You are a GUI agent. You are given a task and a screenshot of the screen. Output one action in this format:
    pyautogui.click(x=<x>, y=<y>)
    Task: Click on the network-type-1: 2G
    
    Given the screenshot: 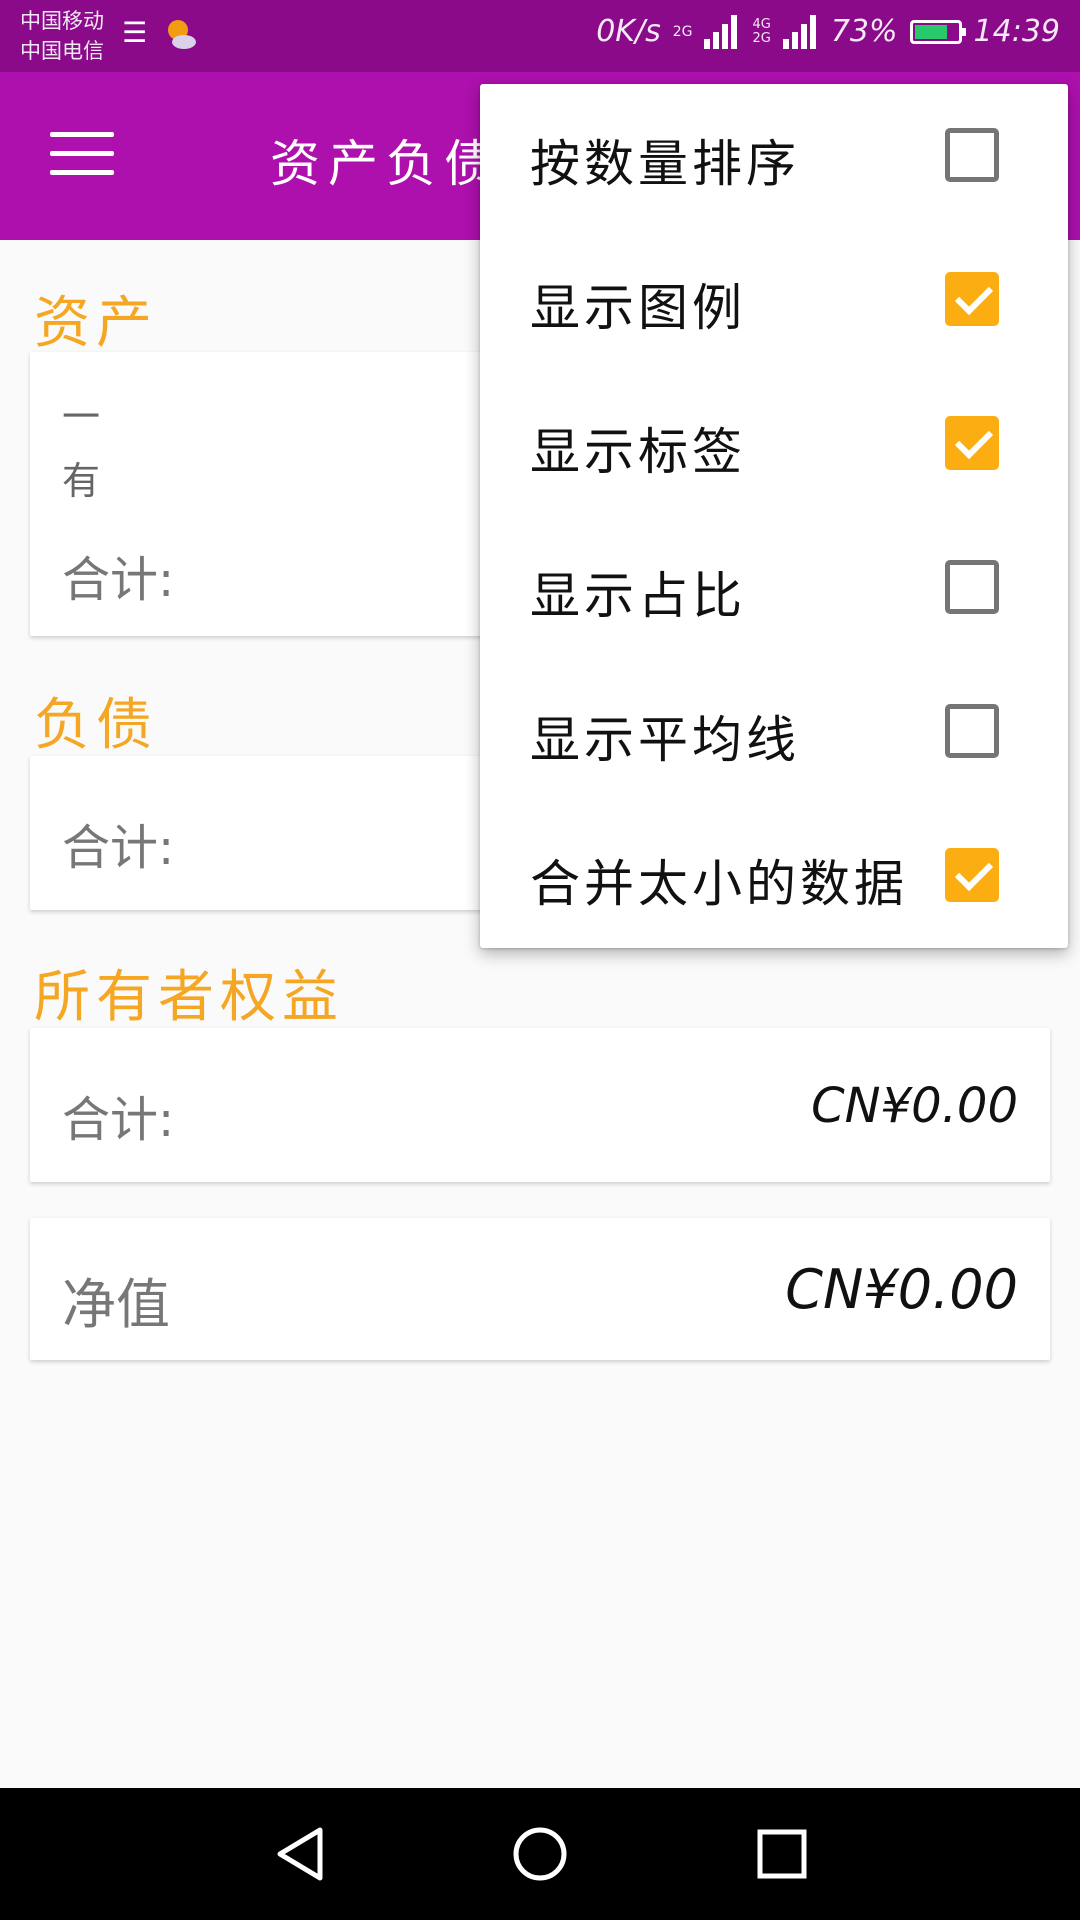 What is the action you would take?
    pyautogui.click(x=682, y=31)
    